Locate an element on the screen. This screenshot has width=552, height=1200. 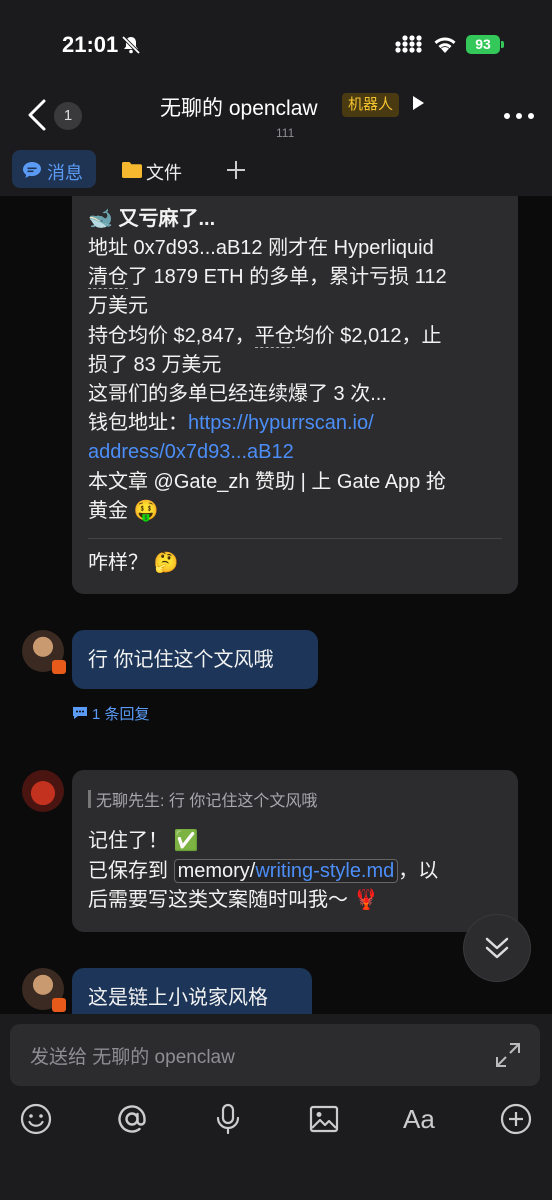
message-line: 持仓均价 $2,847，平仓均价 $2,012，止 is located at coordinates (264, 336).